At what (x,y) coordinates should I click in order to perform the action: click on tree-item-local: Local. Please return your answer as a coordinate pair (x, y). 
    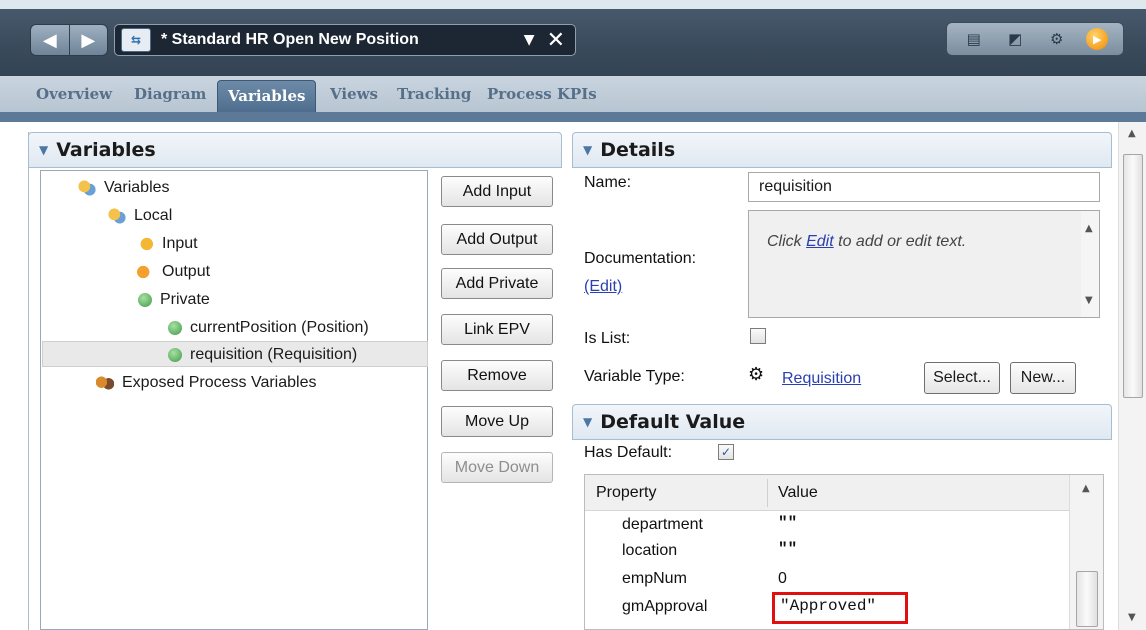
    Looking at the image, I should click on (140, 216).